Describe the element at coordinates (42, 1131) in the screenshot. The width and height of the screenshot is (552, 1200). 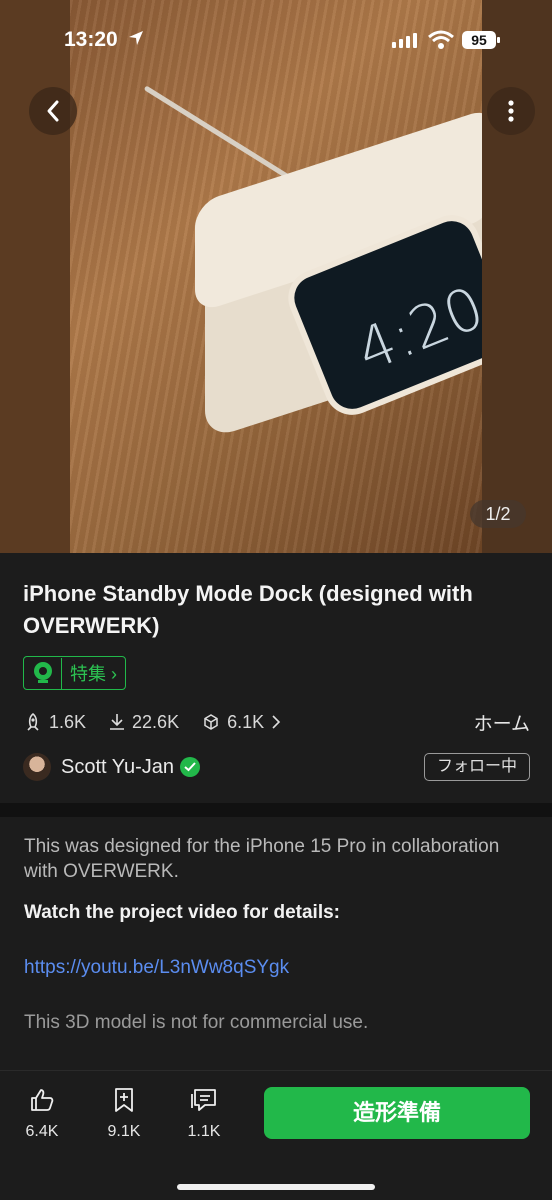
I see `like-count: 6.4K` at that location.